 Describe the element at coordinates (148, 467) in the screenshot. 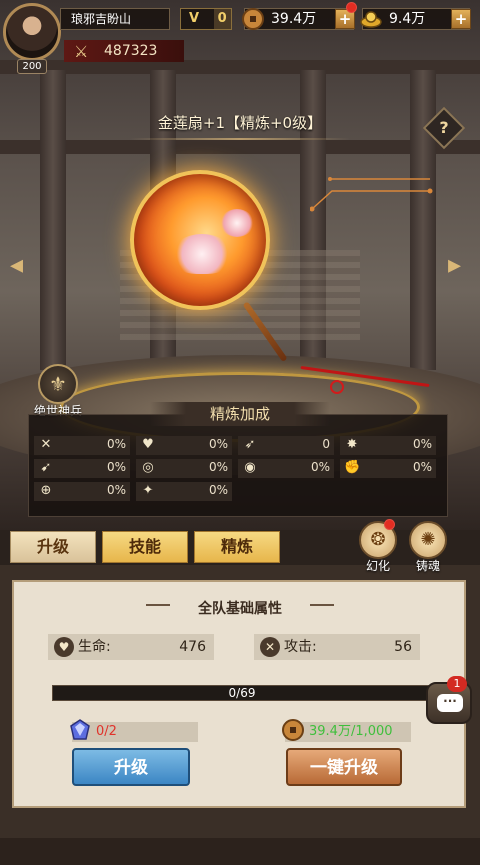

I see `swirl-icon: ◎` at that location.